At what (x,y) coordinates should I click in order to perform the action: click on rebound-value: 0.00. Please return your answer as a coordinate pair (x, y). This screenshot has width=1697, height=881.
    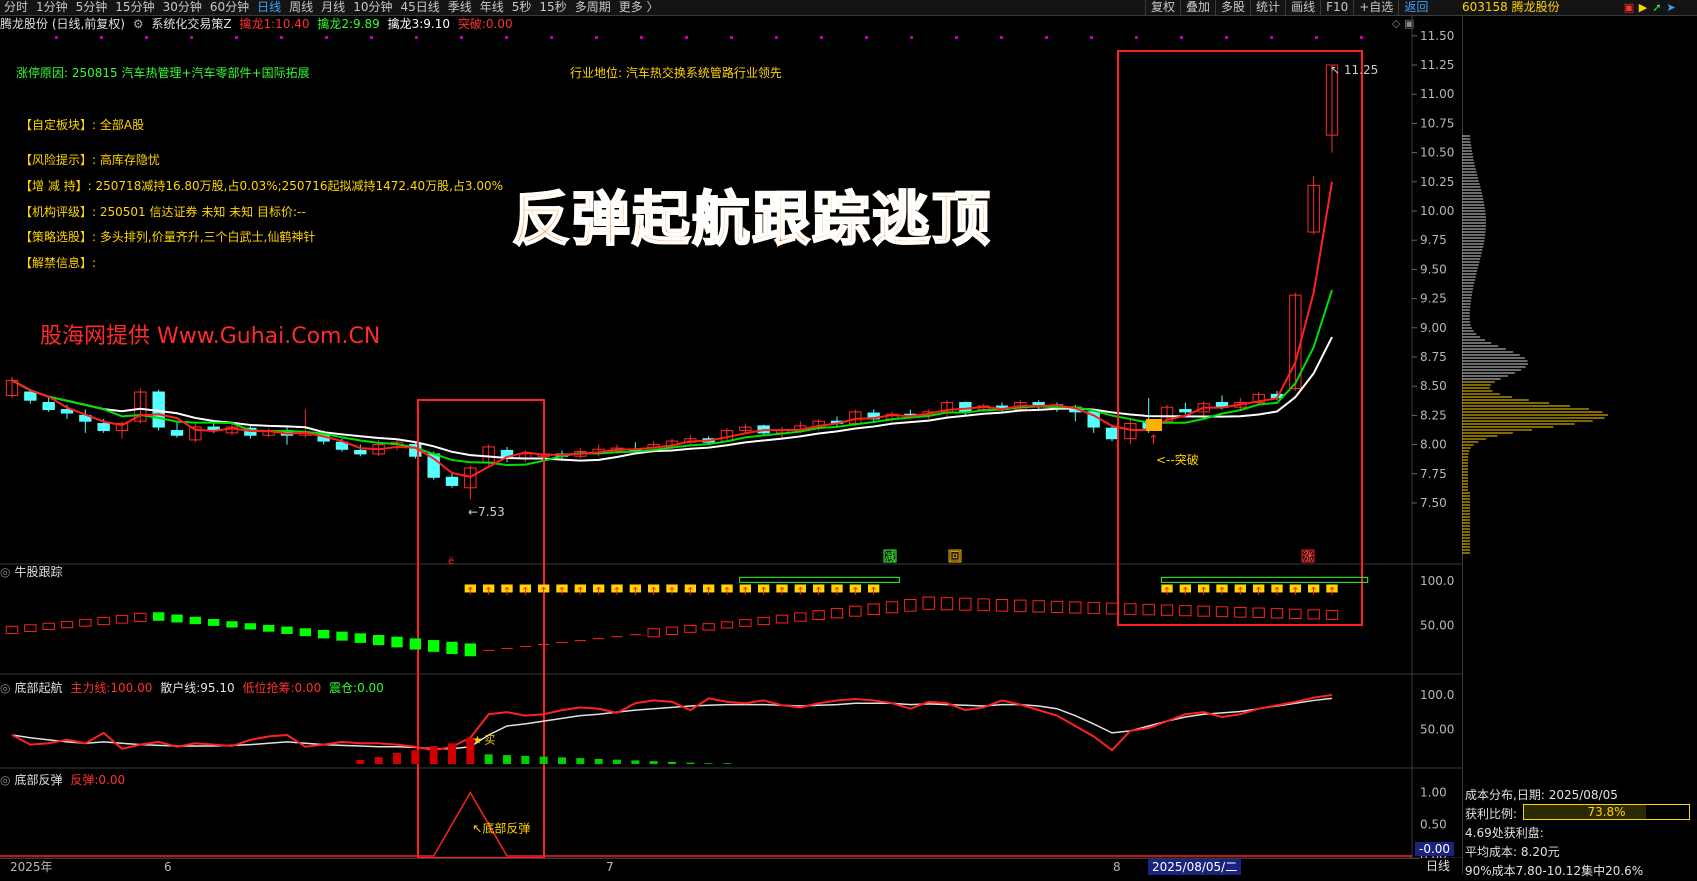
    Looking at the image, I should click on (112, 780).